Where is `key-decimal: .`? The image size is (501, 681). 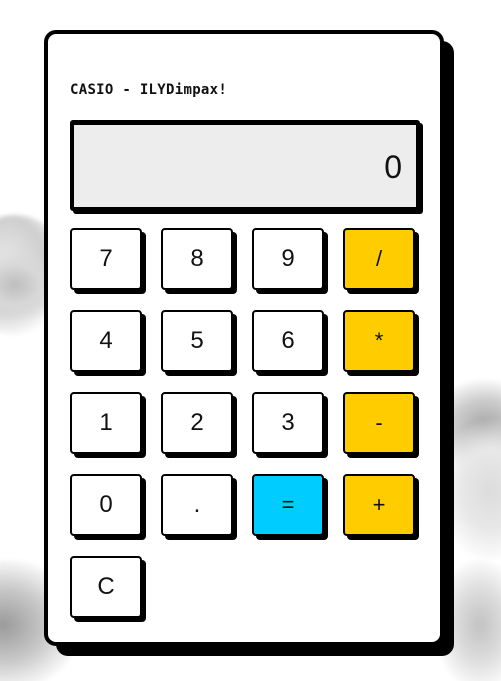
key-decimal: . is located at coordinates (197, 505).